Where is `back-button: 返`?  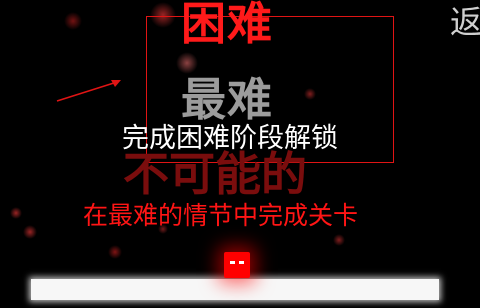 back-button: 返 is located at coordinates (465, 22).